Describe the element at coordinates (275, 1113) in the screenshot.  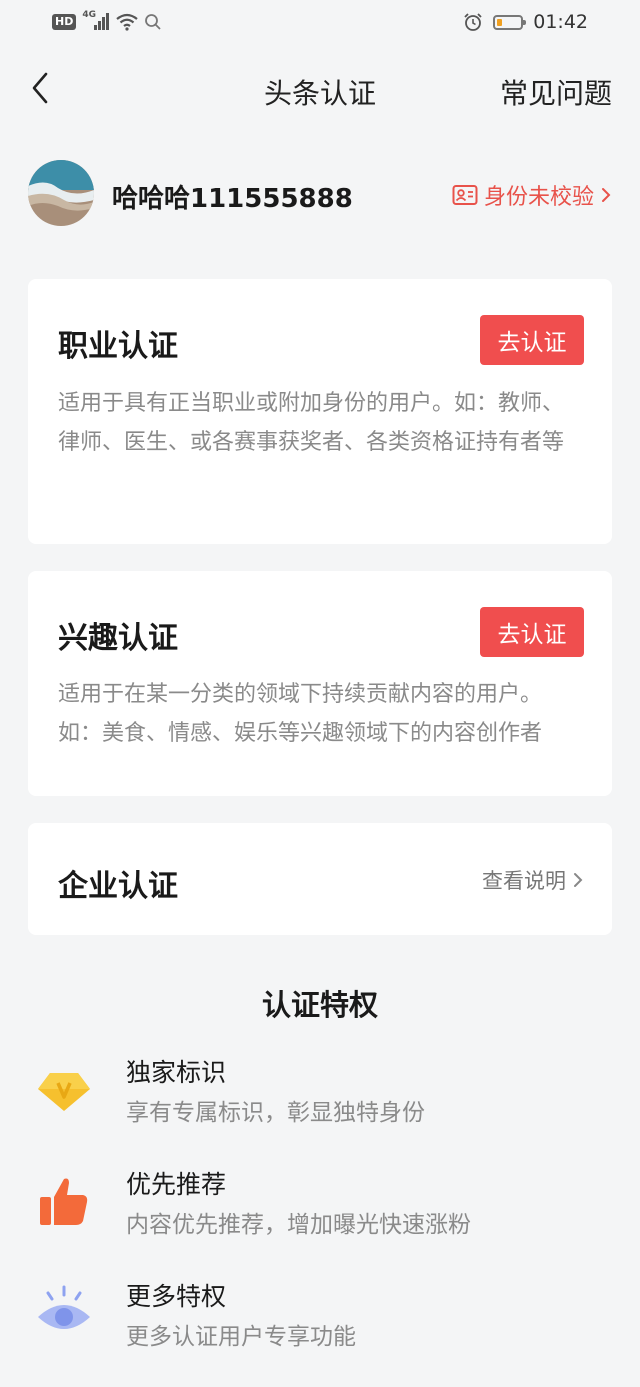
I see `privilege-desc: 享有专属标识，彰显独特身份` at that location.